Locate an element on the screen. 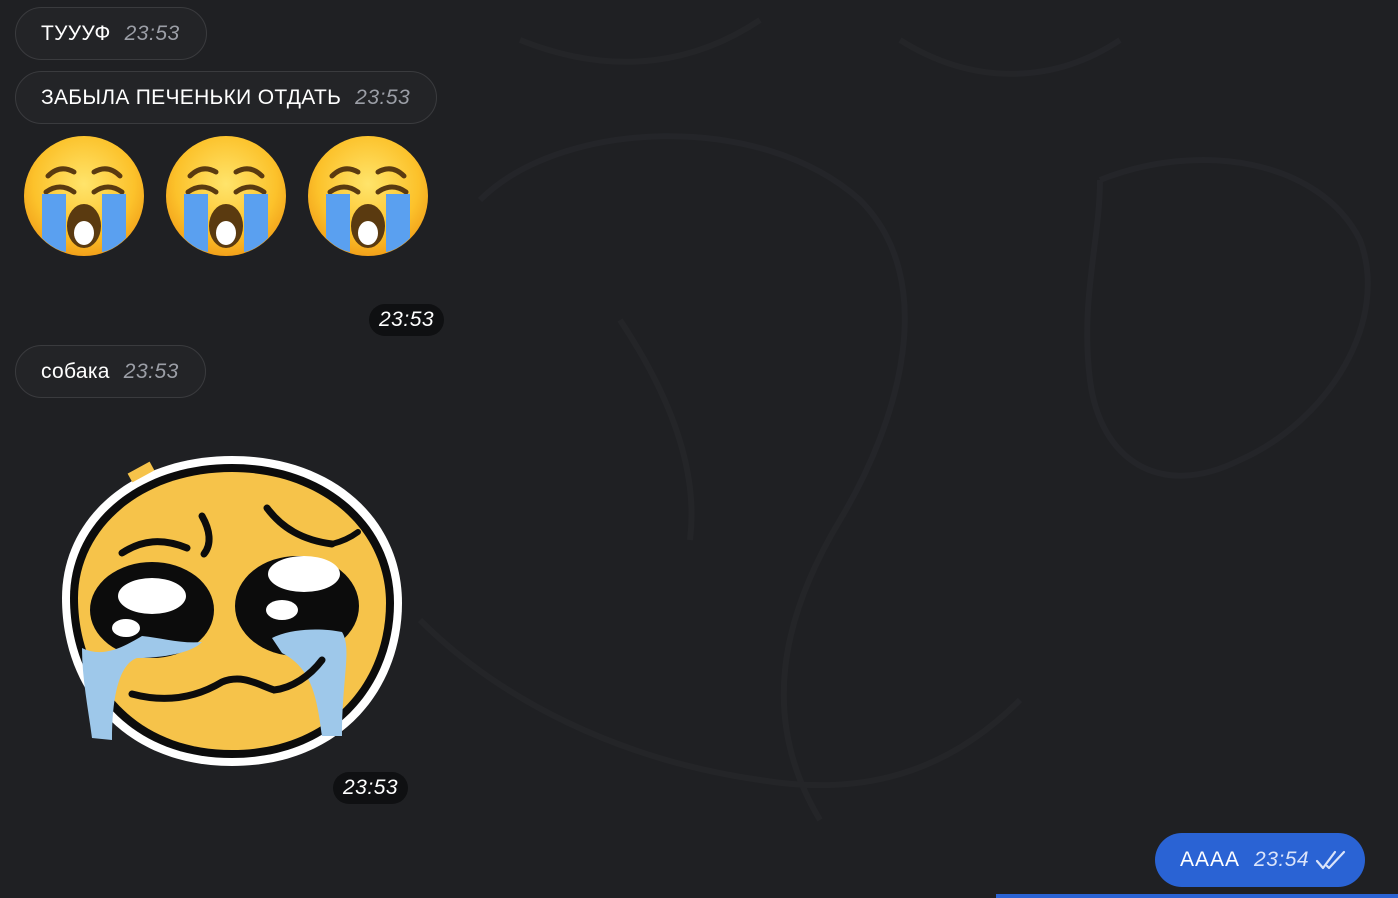 Image resolution: width=1398 pixels, height=898 pixels. emoji-message-time: 23:53 is located at coordinates (407, 320).